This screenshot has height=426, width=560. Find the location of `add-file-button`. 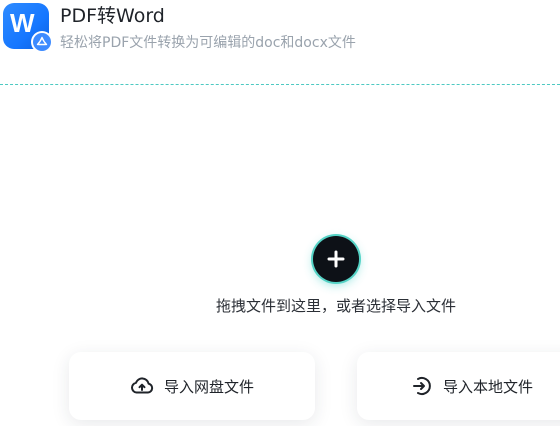

add-file-button is located at coordinates (336, 259).